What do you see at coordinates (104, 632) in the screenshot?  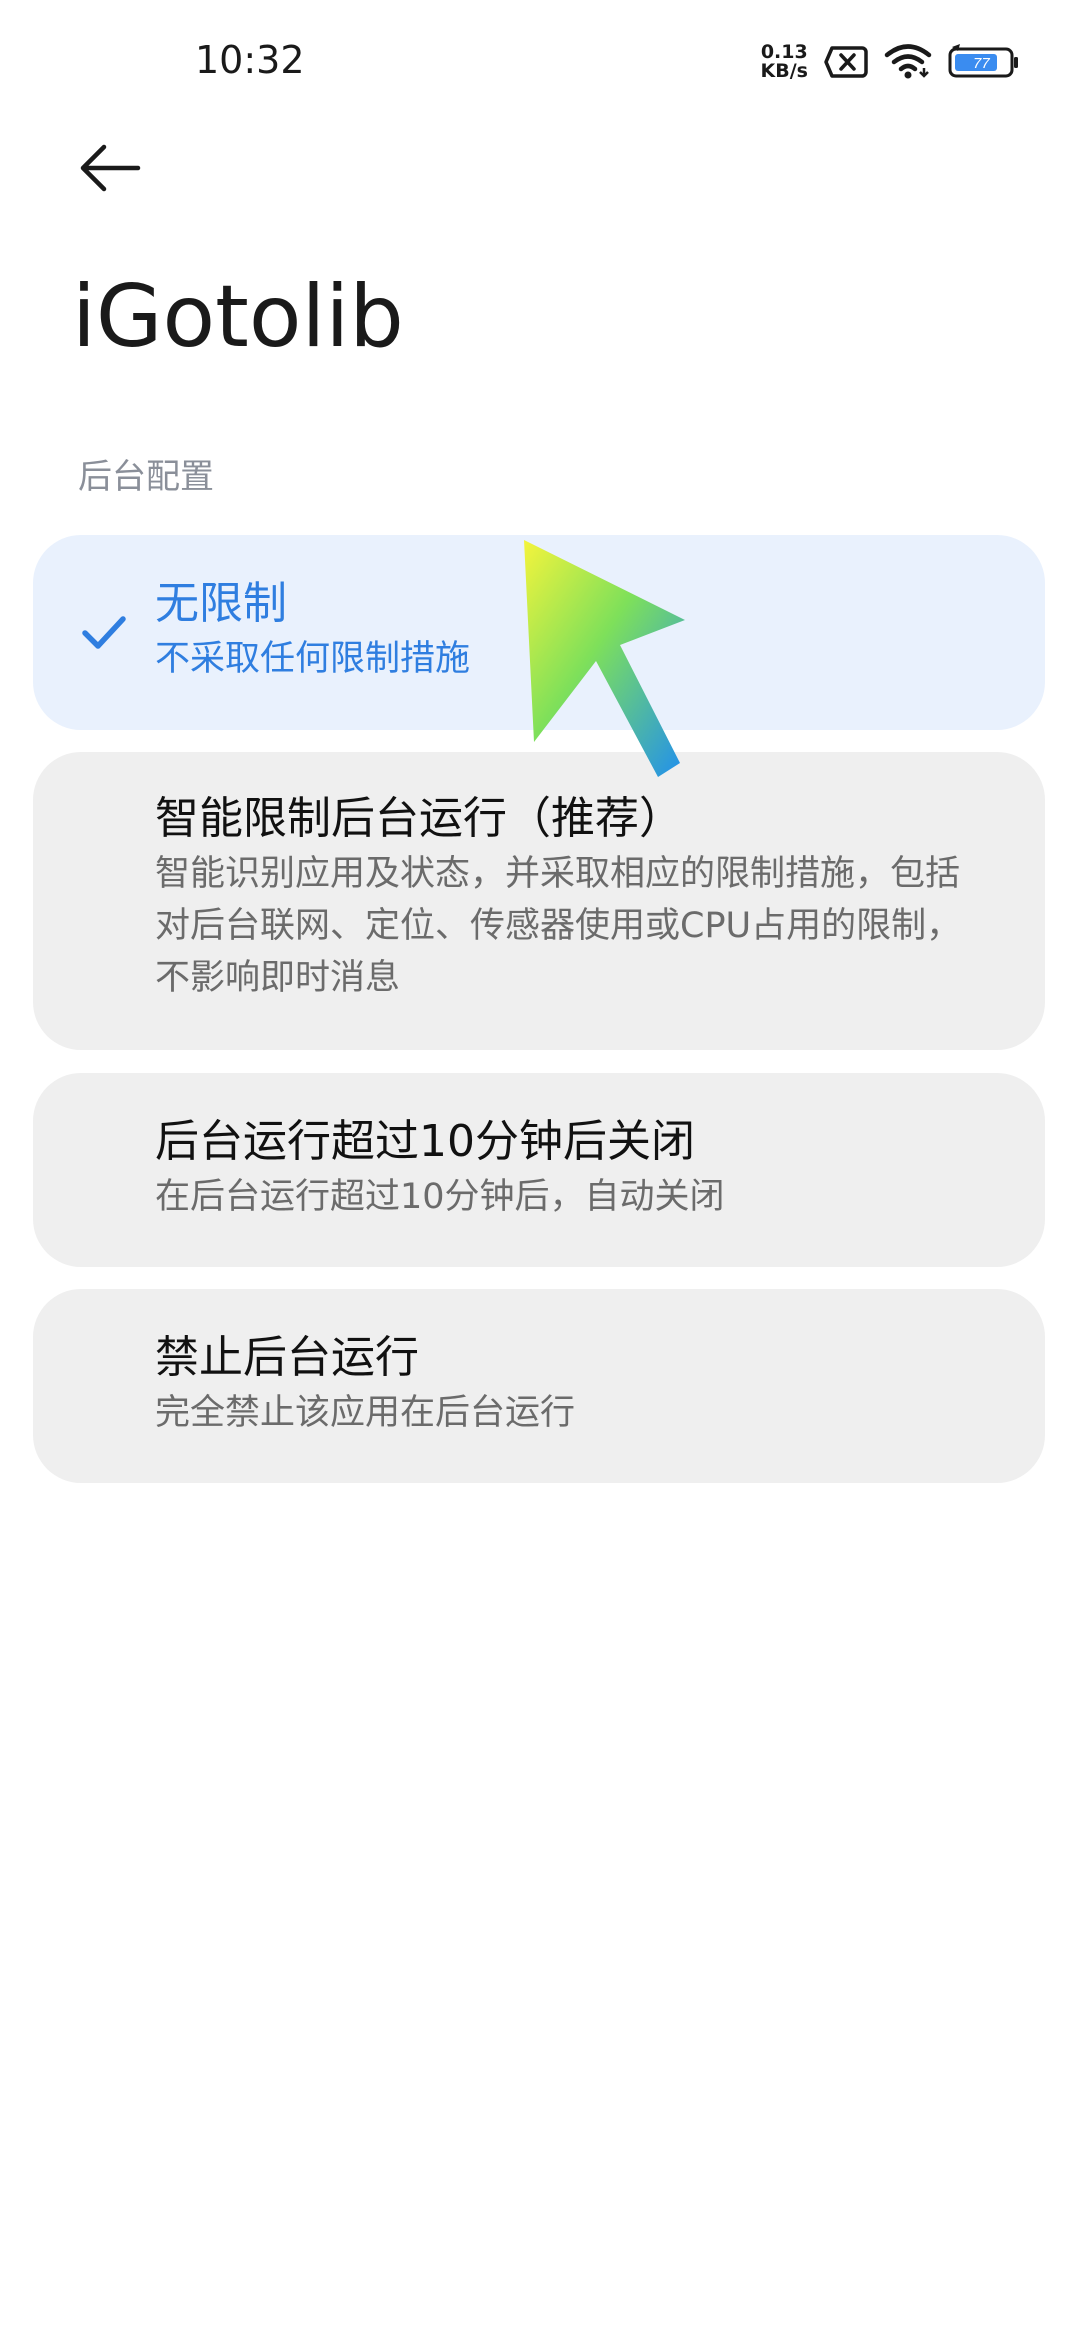 I see `check-icon` at bounding box center [104, 632].